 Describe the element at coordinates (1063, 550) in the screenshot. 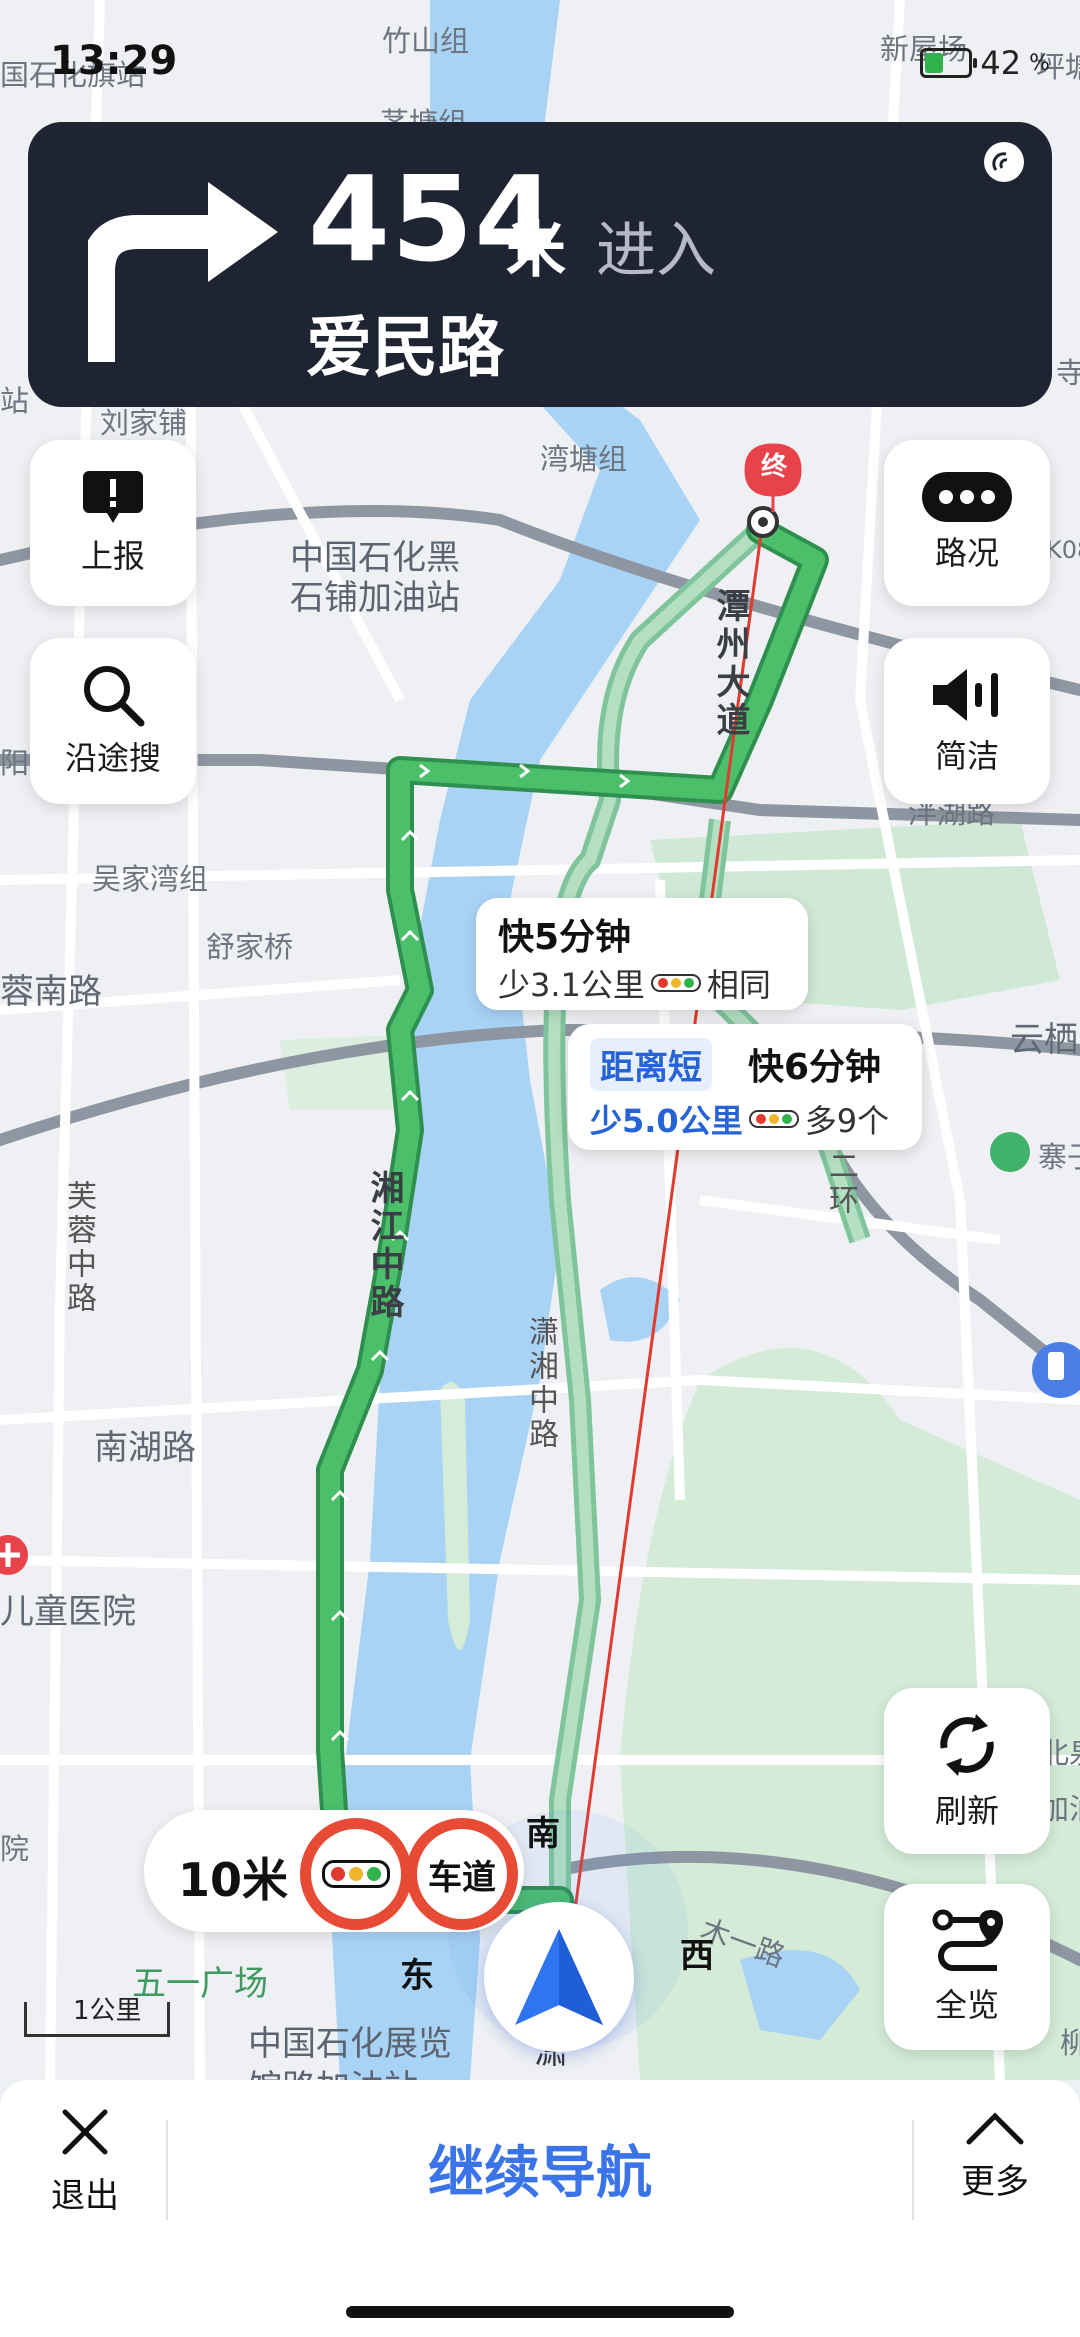

I see `map-label: K08` at that location.